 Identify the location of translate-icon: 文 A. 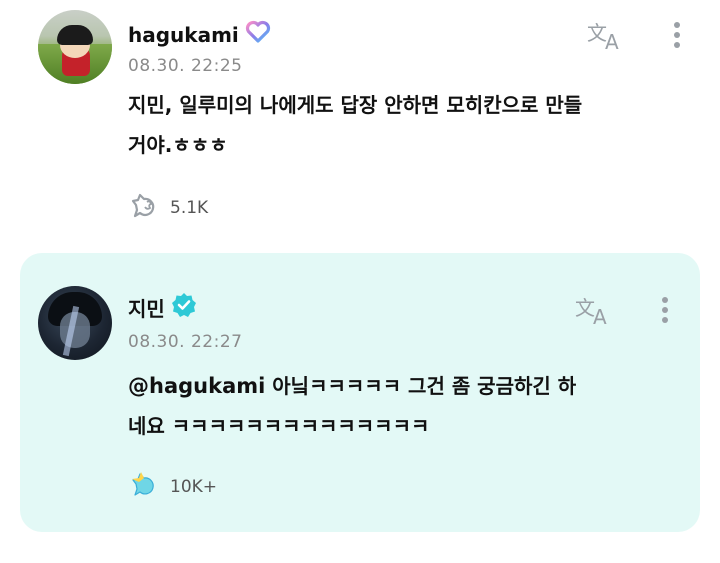
(606, 36).